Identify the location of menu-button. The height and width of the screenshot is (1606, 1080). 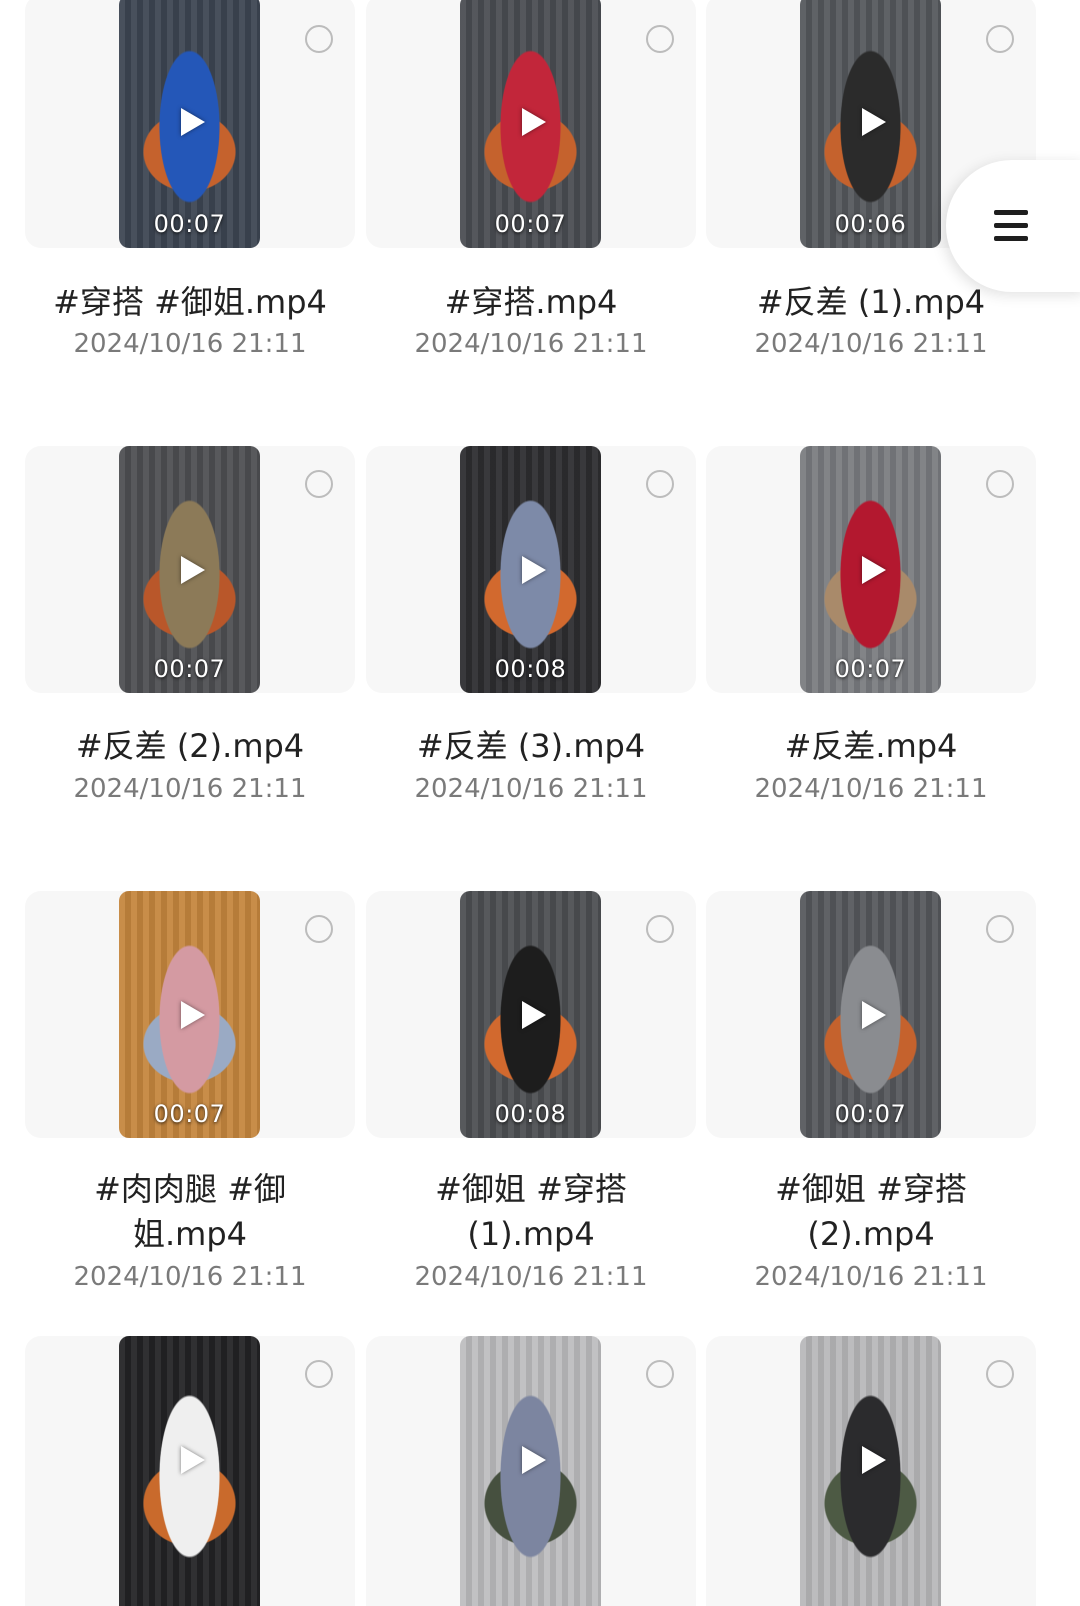
(1013, 226).